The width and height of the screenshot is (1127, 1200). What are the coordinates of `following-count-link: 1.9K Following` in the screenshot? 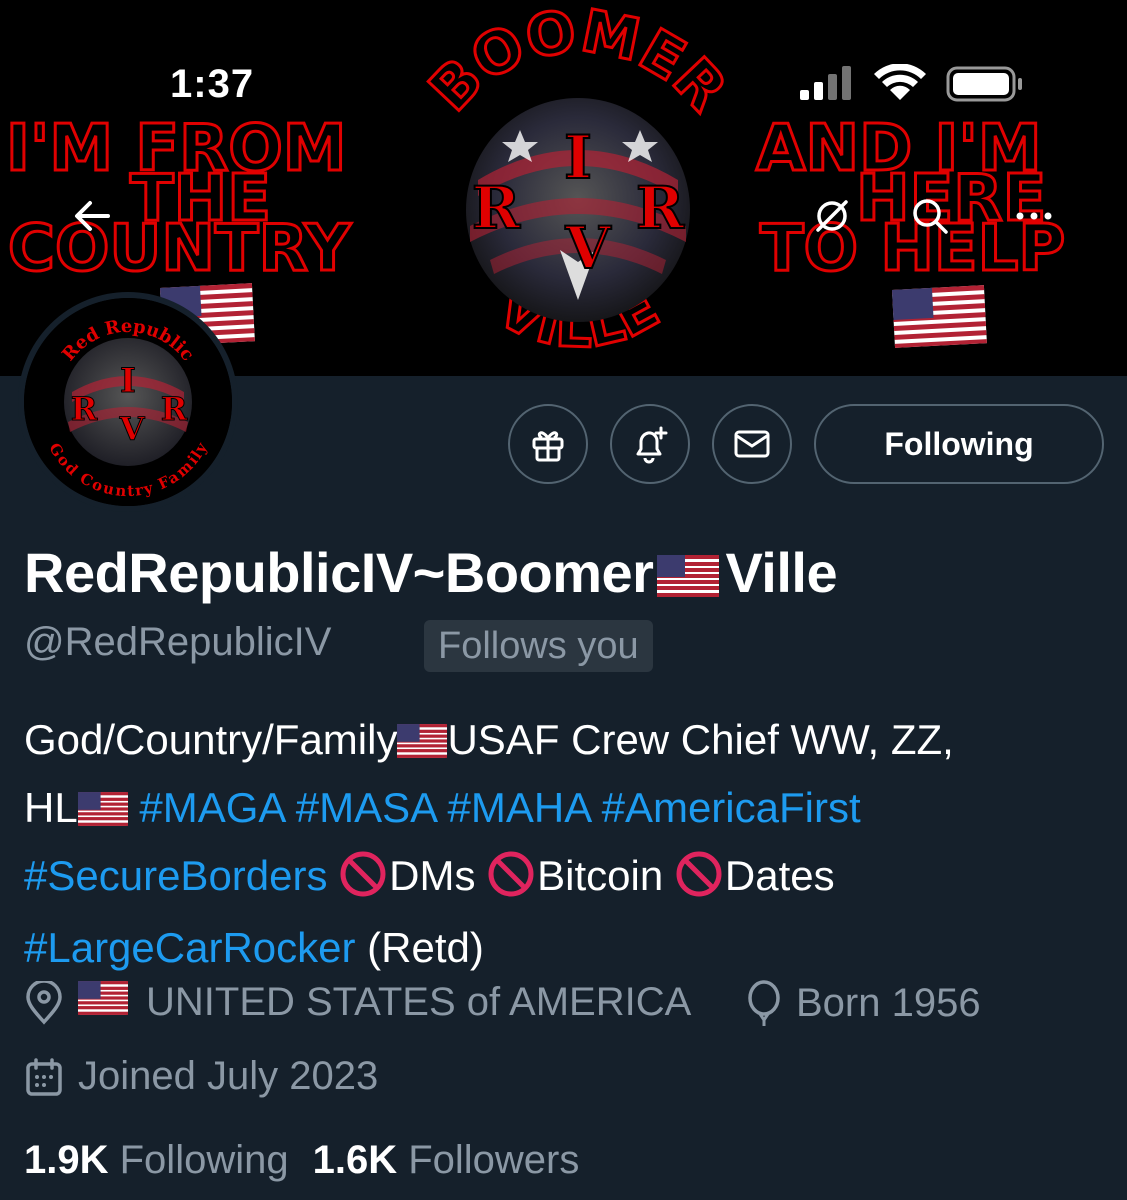 It's located at (156, 1160).